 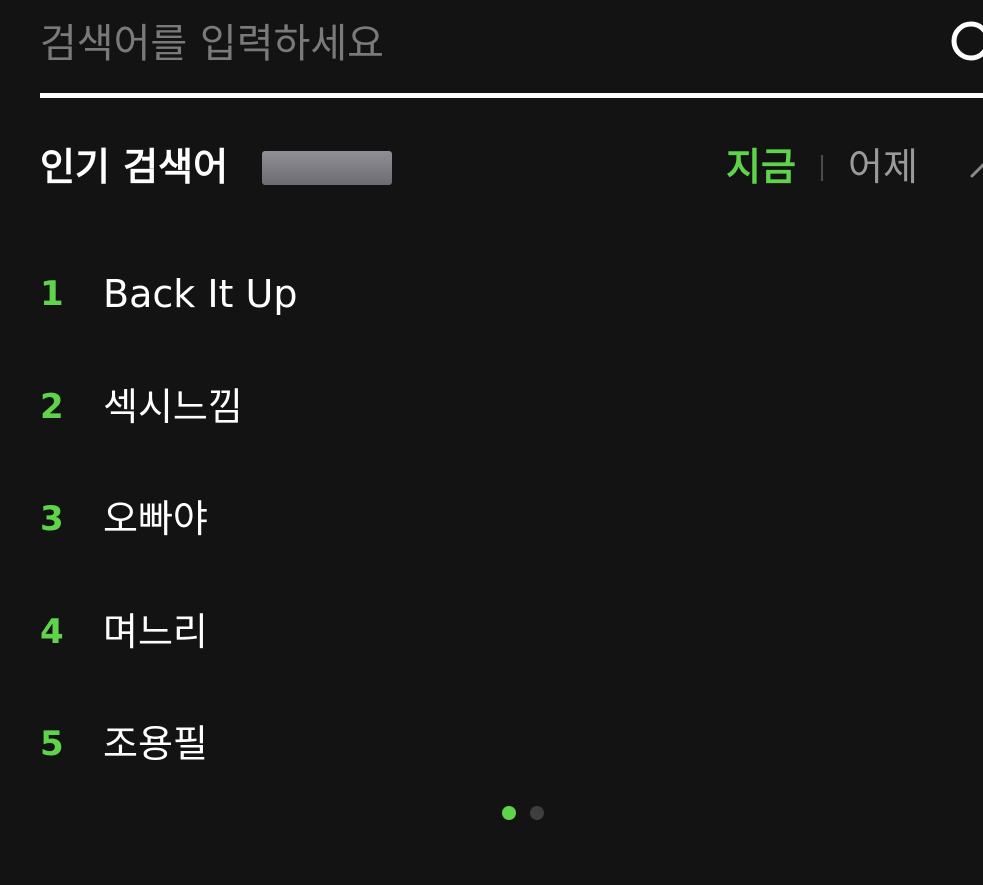 I want to click on keyword-text: 섹시느낌, so click(x=173, y=406).